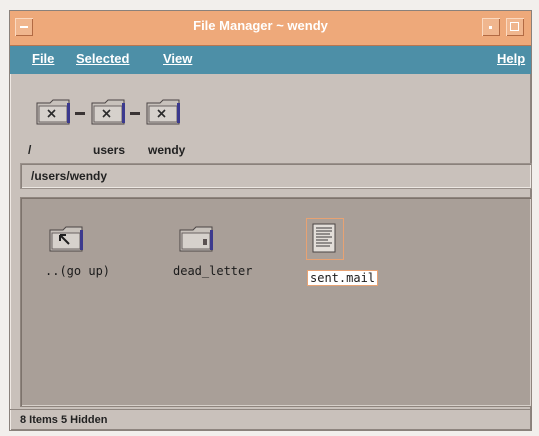 This screenshot has width=539, height=436. Describe the element at coordinates (260, 25) in the screenshot. I see `window-title: File Manager ~ wendy` at that location.